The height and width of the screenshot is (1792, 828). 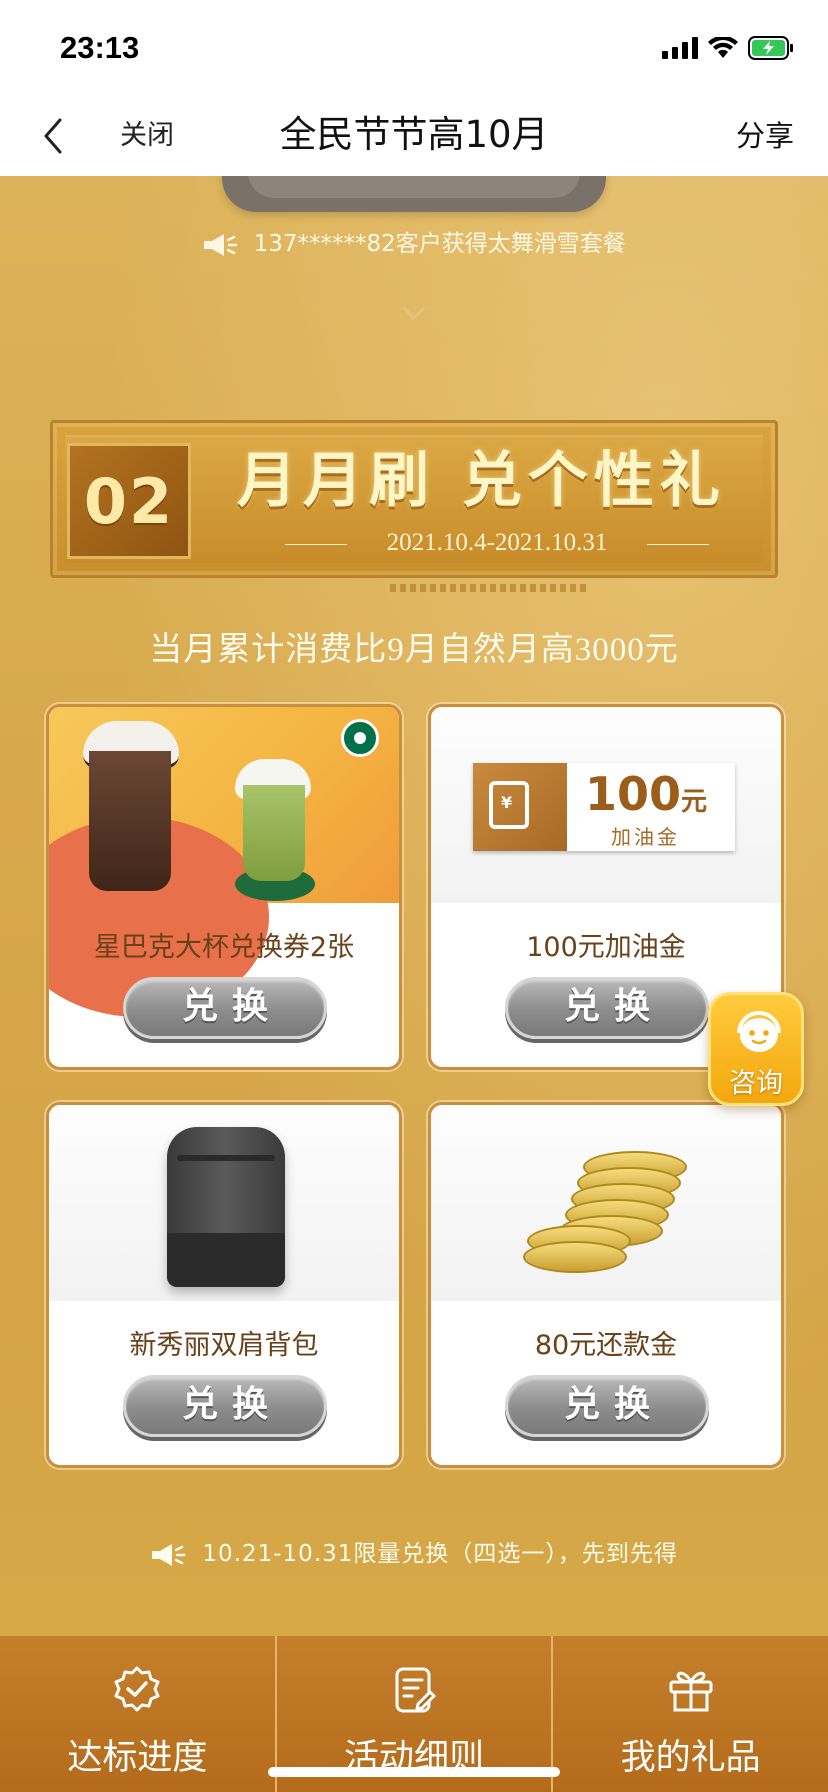 What do you see at coordinates (765, 136) in the screenshot?
I see `share-button: 分享` at bounding box center [765, 136].